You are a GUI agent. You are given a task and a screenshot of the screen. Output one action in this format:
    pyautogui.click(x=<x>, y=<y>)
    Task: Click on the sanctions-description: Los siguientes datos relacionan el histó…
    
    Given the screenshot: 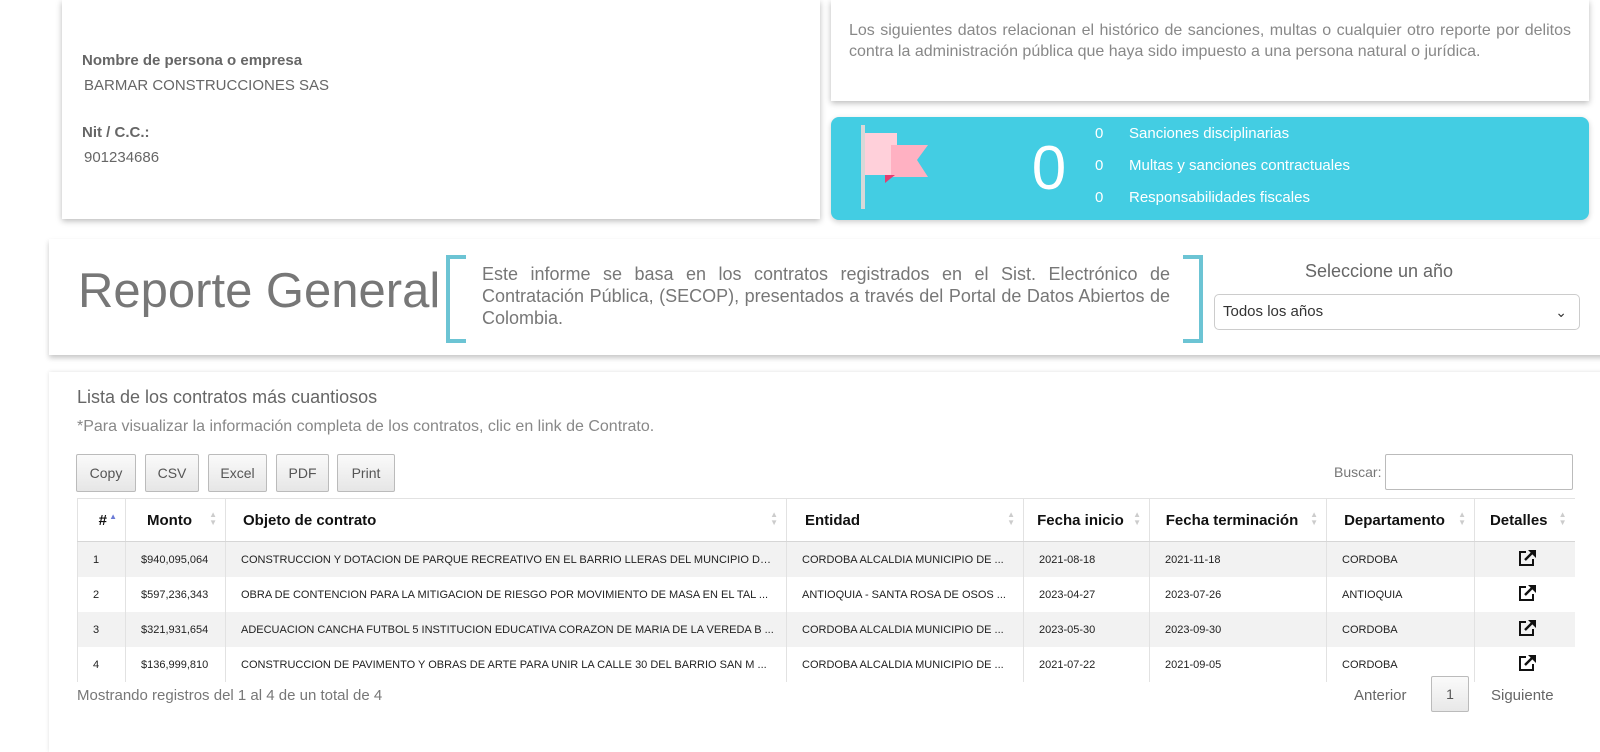 What is the action you would take?
    pyautogui.click(x=1210, y=41)
    